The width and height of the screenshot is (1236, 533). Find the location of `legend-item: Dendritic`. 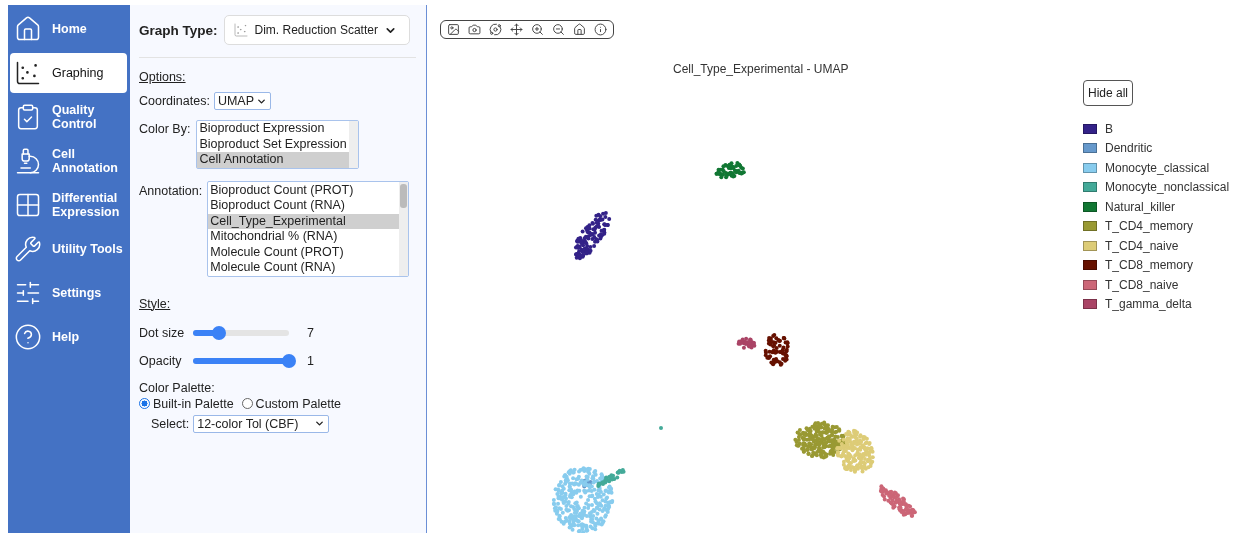

legend-item: Dendritic is located at coordinates (1156, 148).